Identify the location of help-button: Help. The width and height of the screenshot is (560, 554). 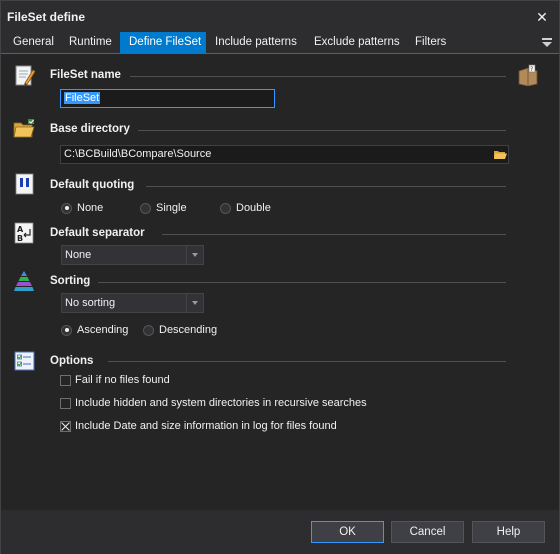
(508, 532).